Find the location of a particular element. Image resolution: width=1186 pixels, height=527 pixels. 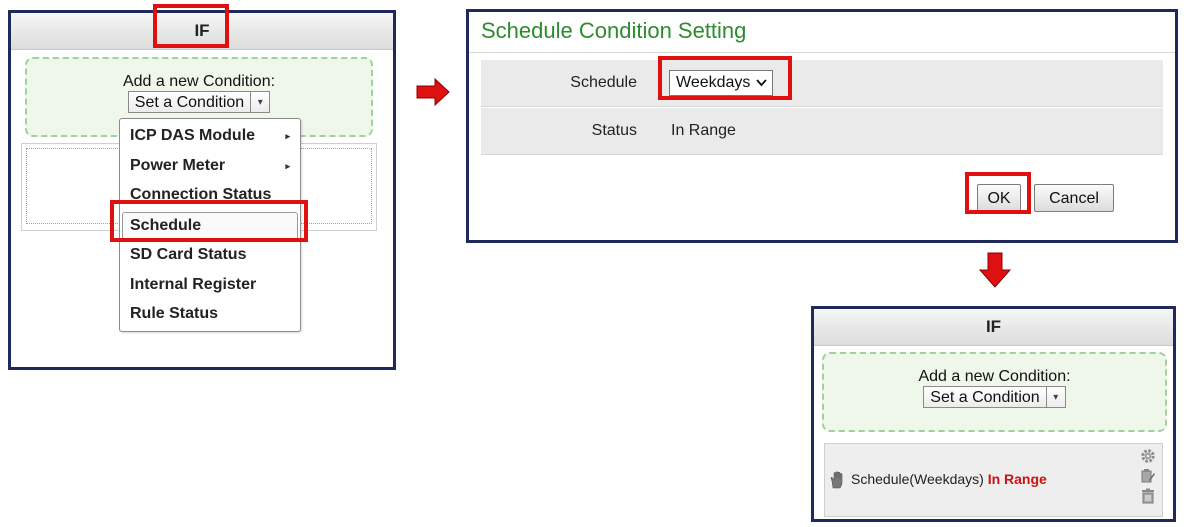

result-if-header: IF is located at coordinates (993, 327).